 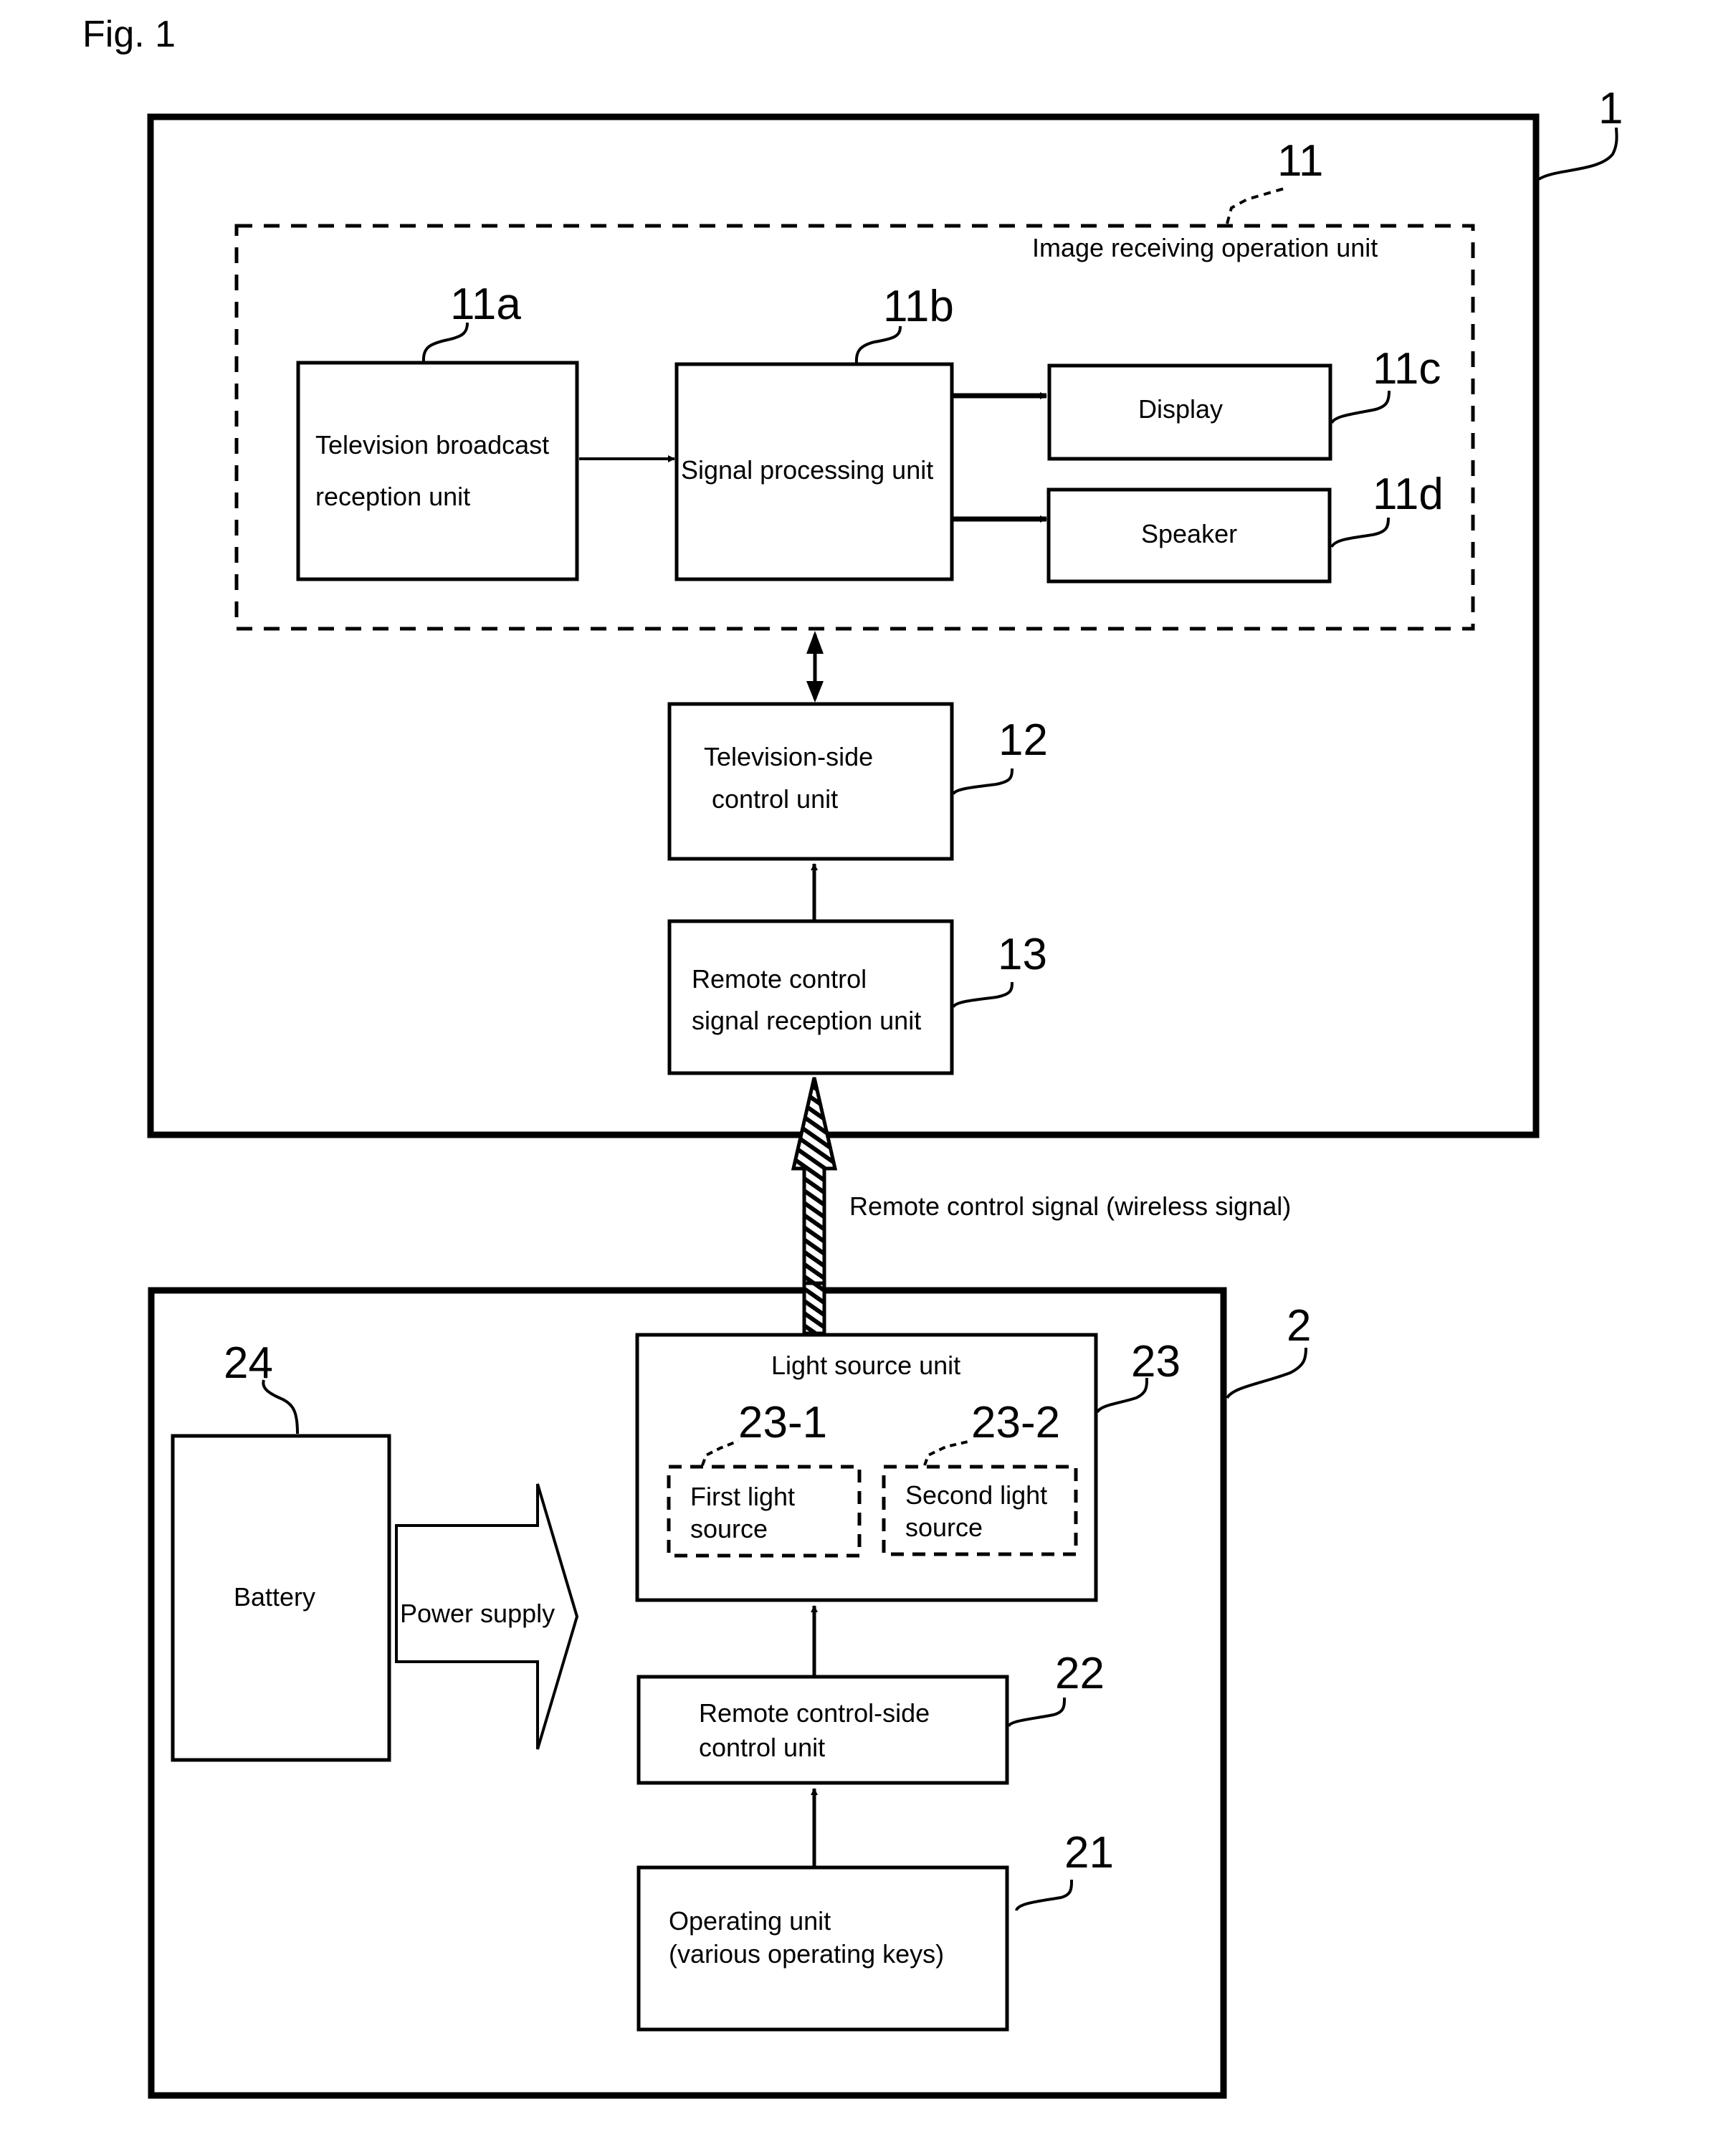 What do you see at coordinates (919, 306) in the screenshot?
I see `ref-label-11b: 11b` at bounding box center [919, 306].